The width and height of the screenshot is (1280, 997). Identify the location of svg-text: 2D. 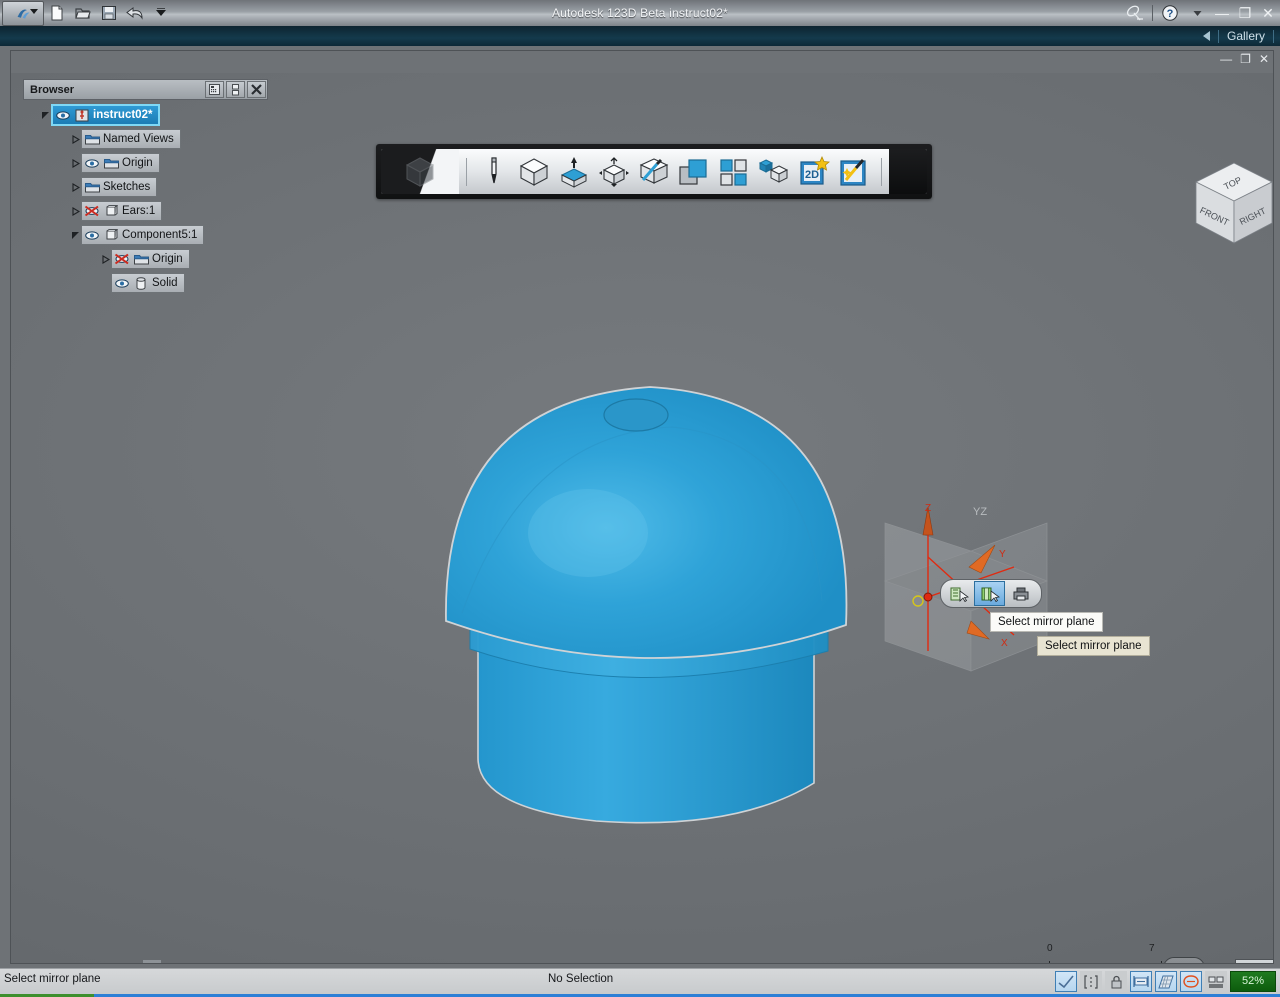
(812, 175).